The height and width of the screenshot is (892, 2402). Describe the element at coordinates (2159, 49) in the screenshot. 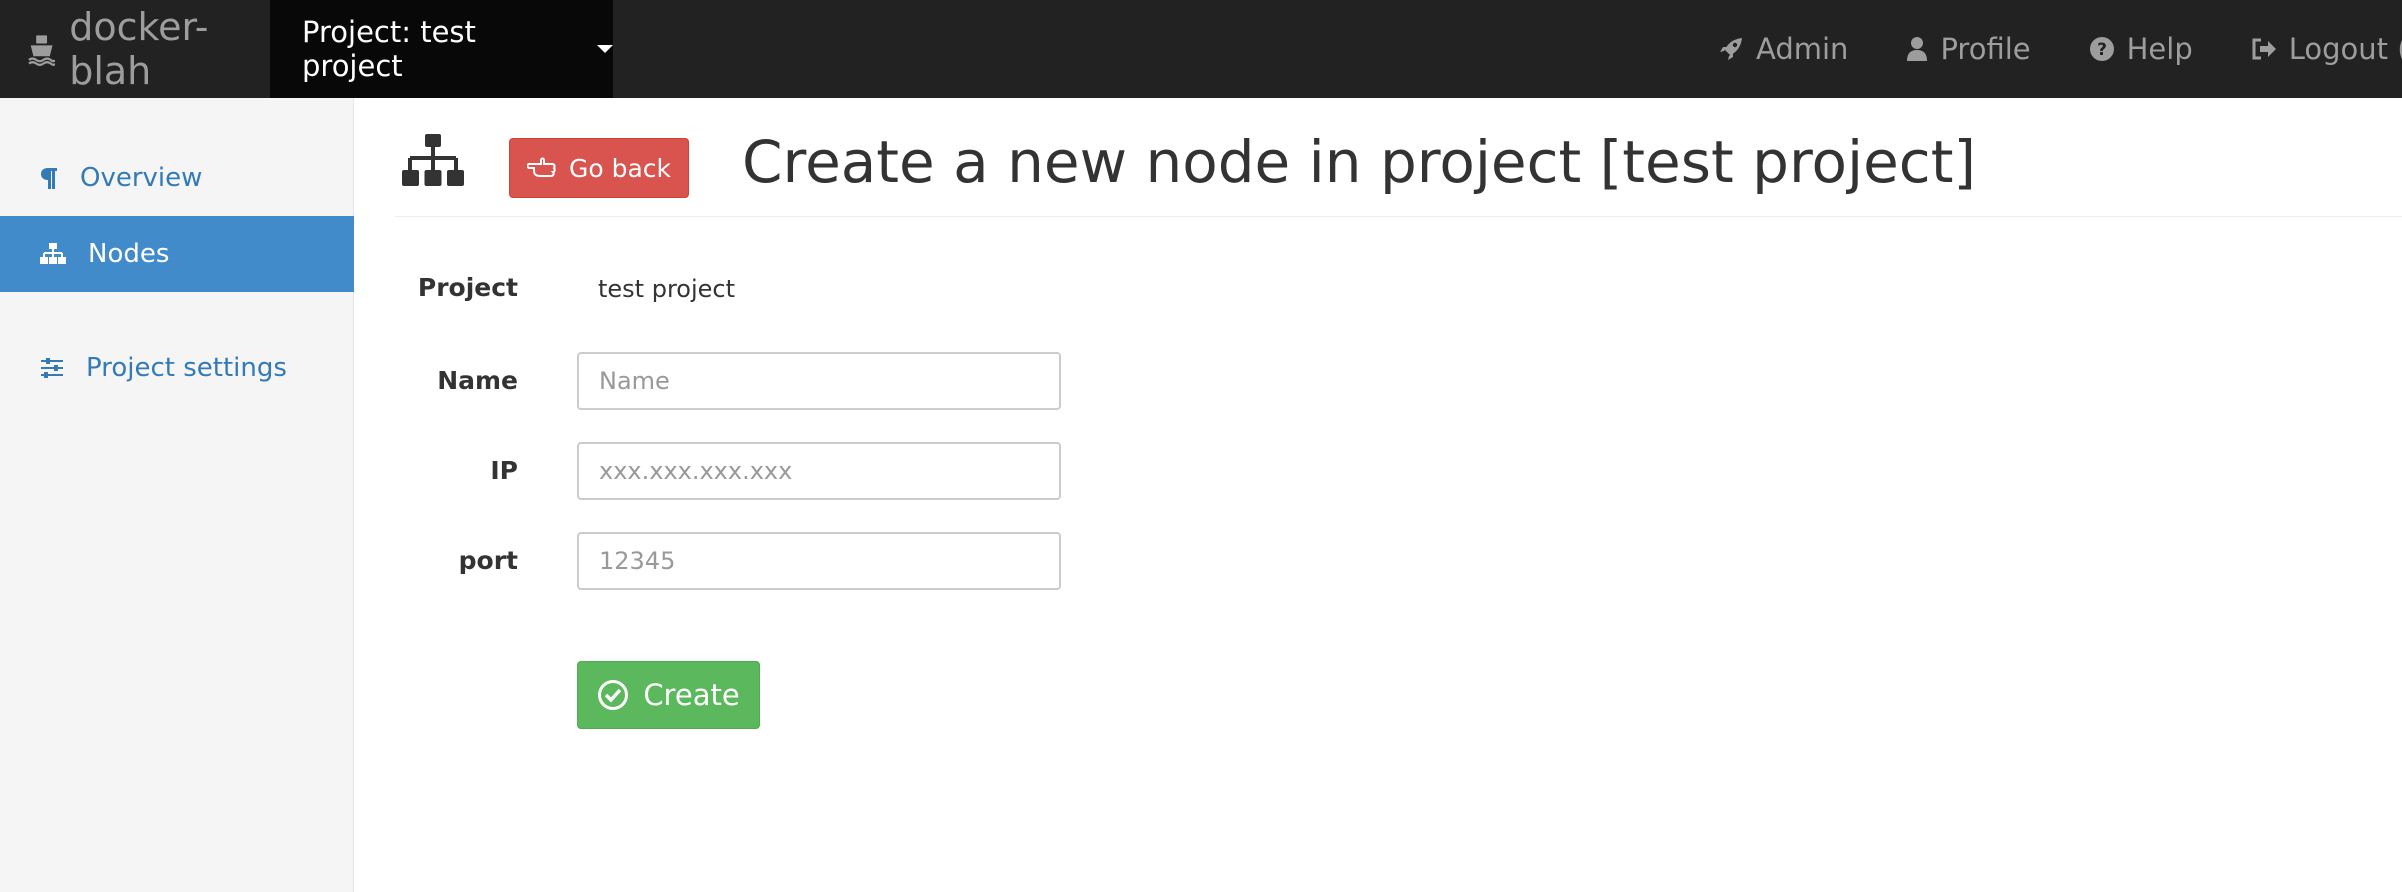

I see `nav-help-label: Help` at that location.